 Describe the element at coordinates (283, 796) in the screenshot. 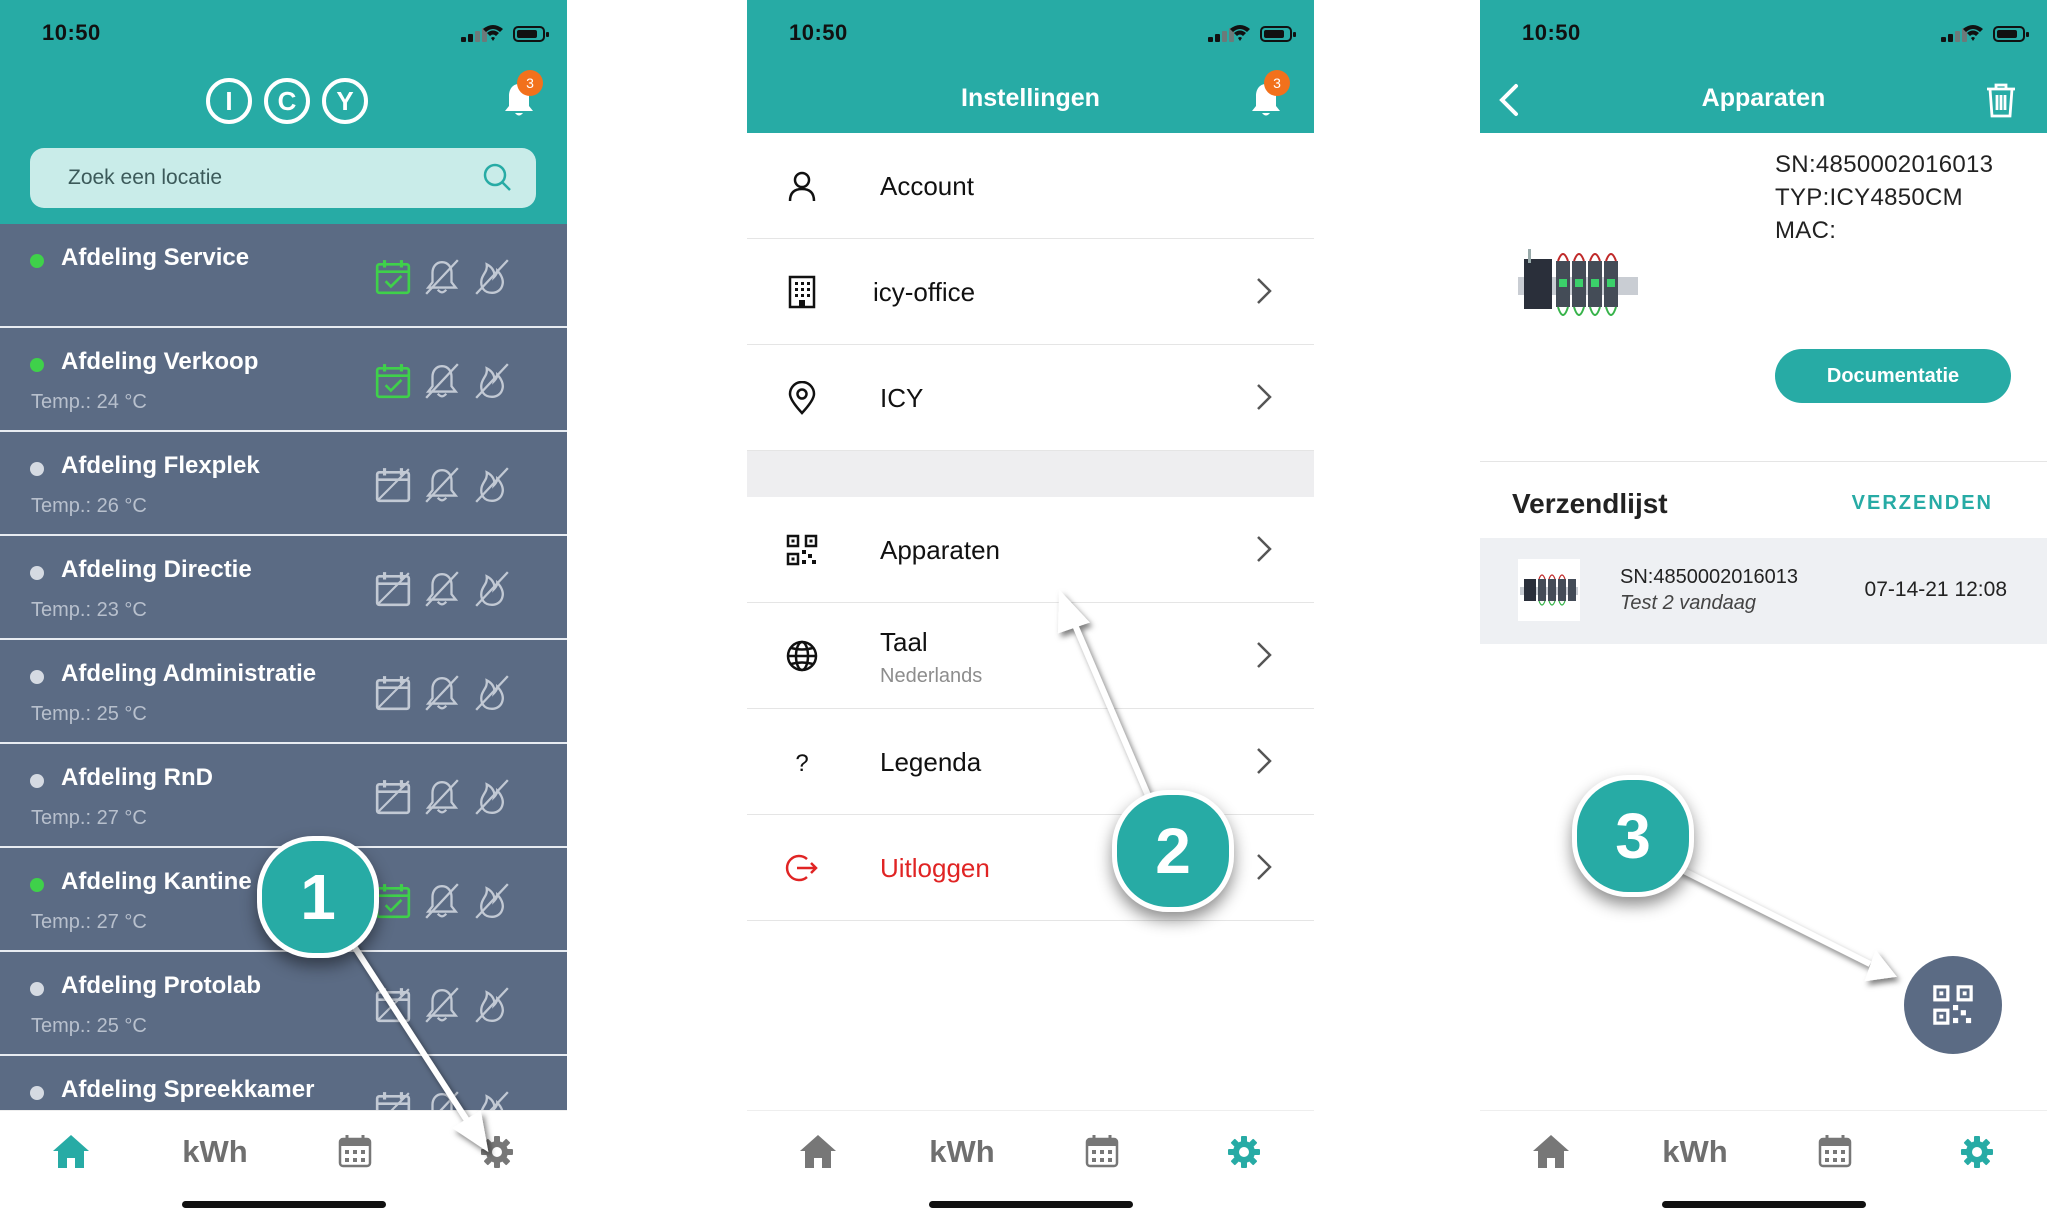

I see `location-row: Afdeling RnD Temp.: 27 °C` at that location.